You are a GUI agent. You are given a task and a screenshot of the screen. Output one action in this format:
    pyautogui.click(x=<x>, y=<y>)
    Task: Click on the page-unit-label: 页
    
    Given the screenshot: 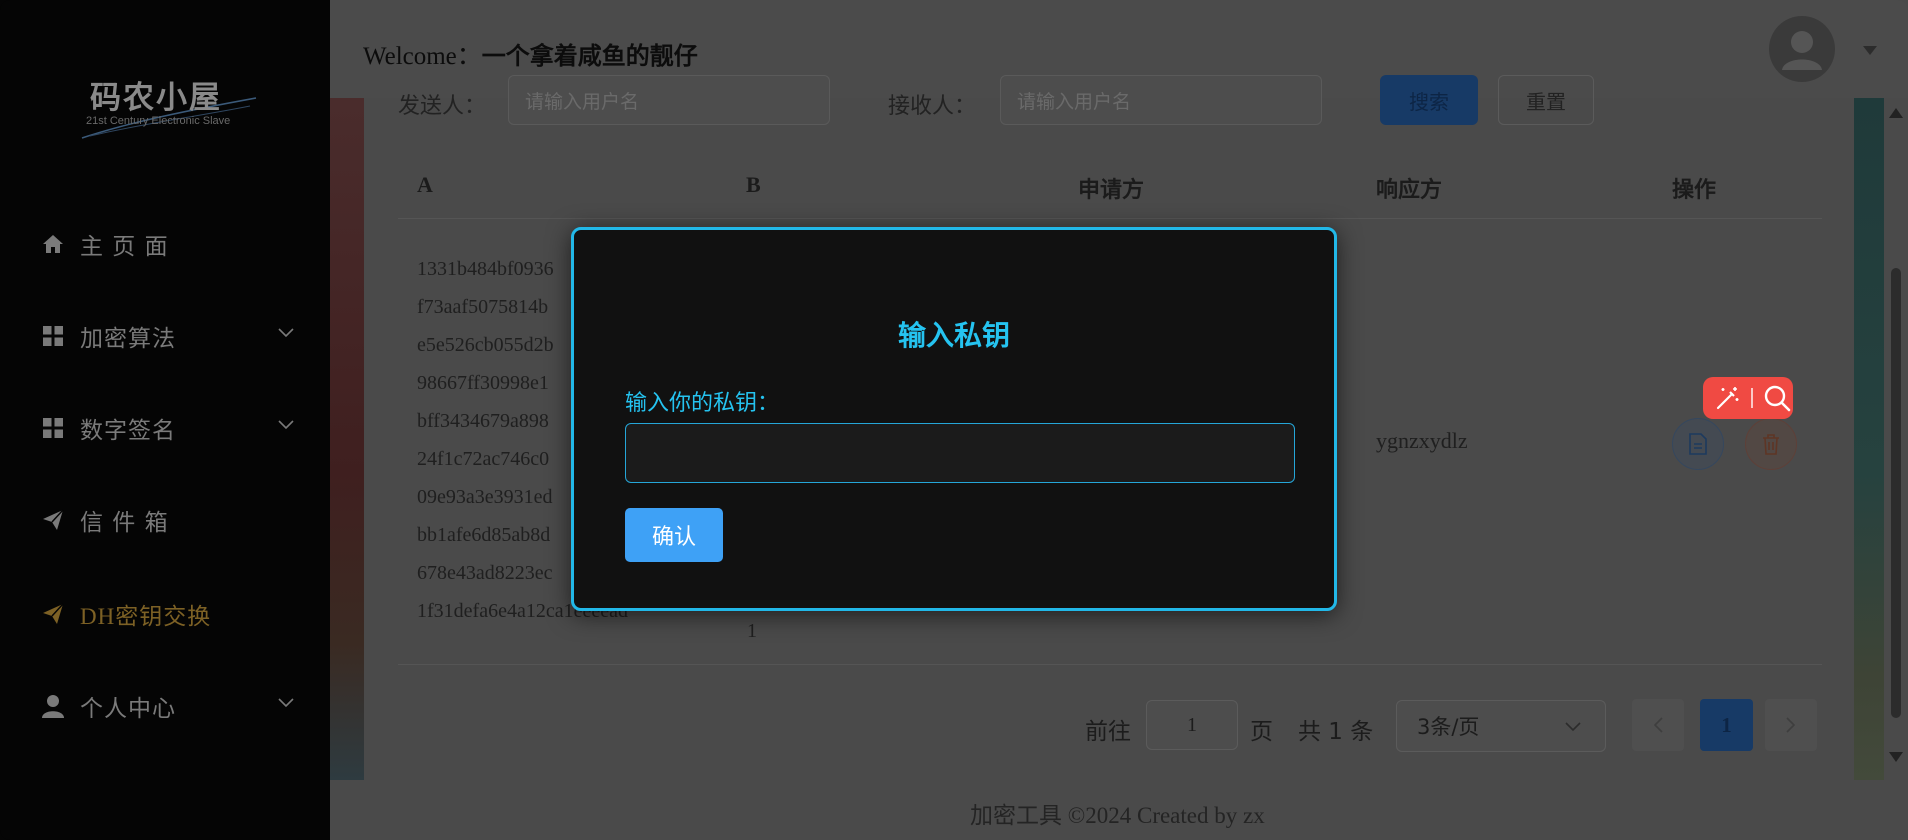 What is the action you would take?
    pyautogui.click(x=1261, y=732)
    